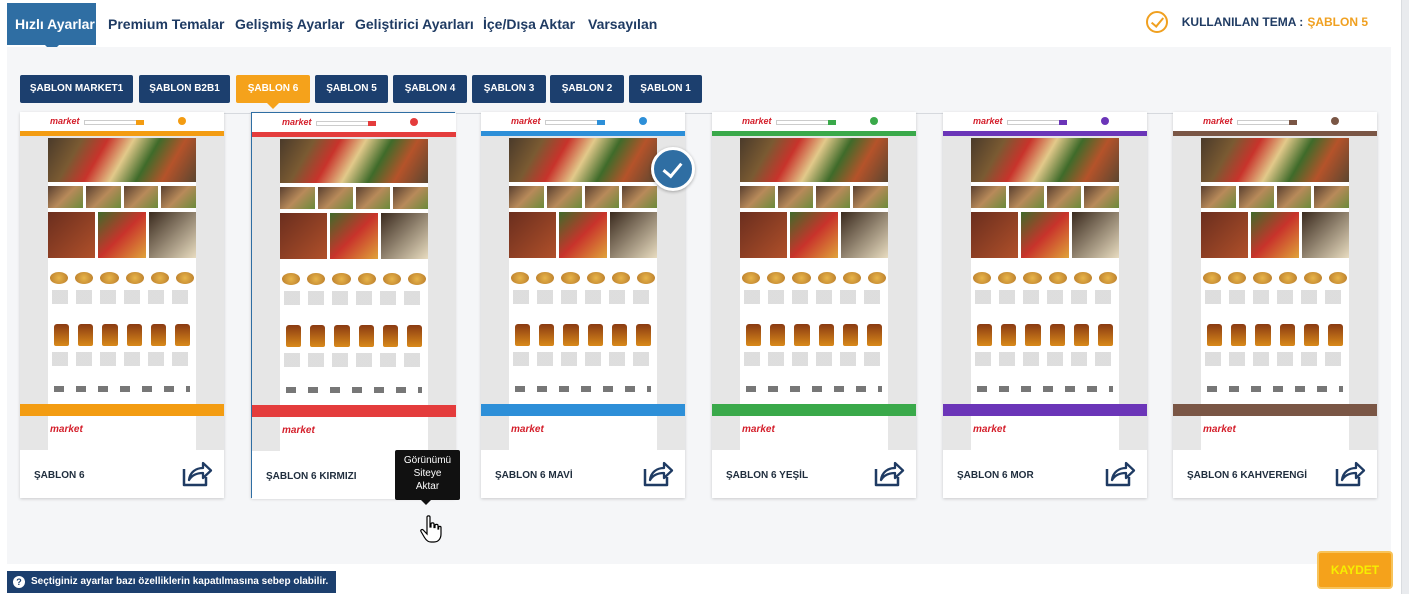 This screenshot has width=1409, height=594. What do you see at coordinates (414, 24) in the screenshot?
I see `tab-developer-settings: Geliştirici Ayarları` at bounding box center [414, 24].